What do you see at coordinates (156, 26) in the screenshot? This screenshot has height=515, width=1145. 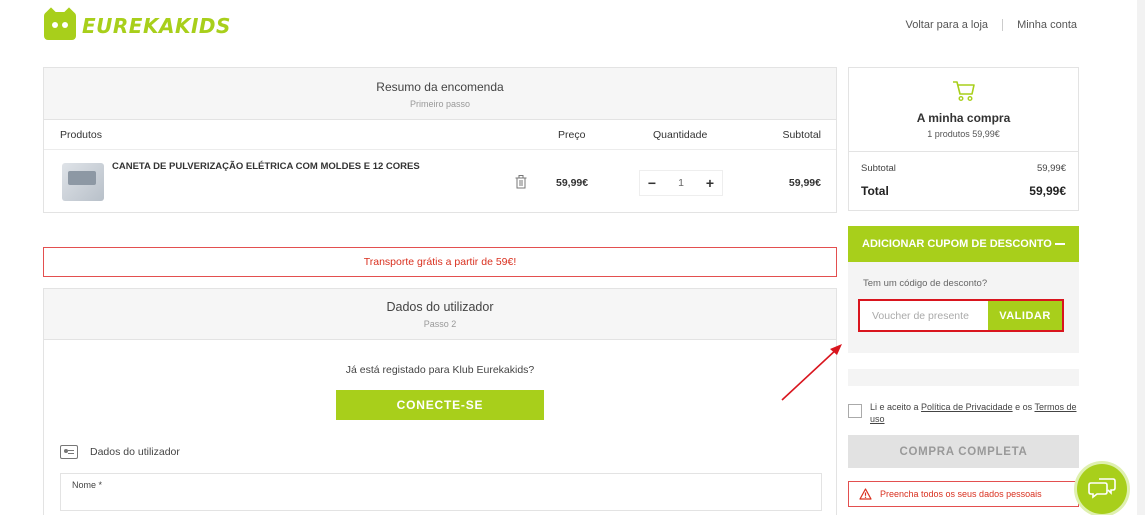 I see `logo-text: EUREKAKIDS` at bounding box center [156, 26].